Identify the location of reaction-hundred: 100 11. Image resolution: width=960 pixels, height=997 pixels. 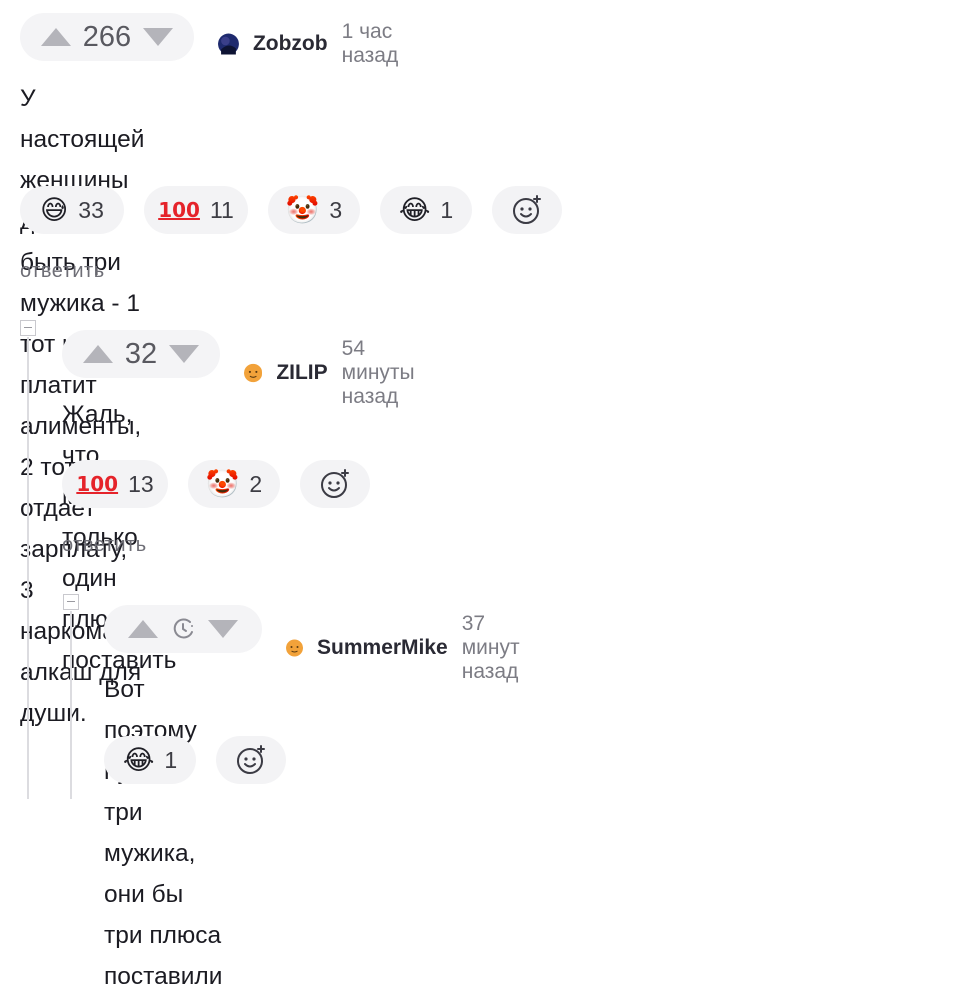
(196, 210).